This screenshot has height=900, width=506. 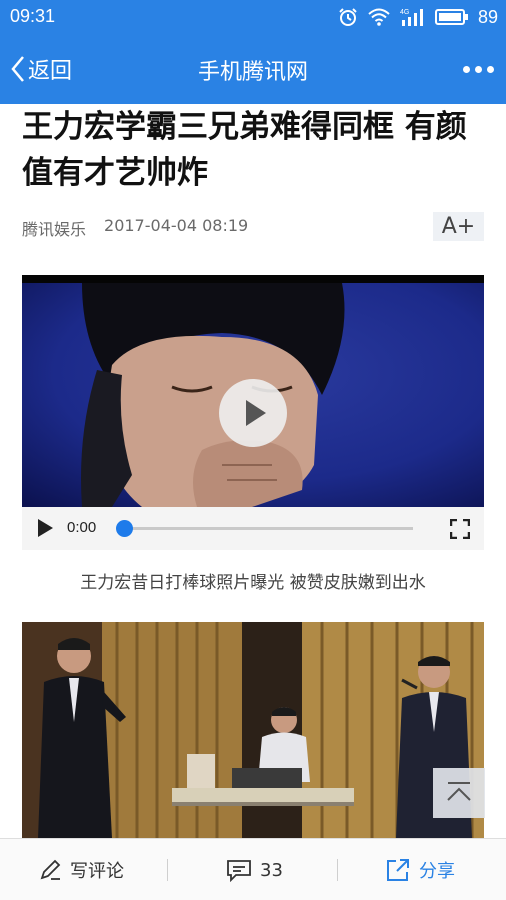 What do you see at coordinates (33, 16) in the screenshot?
I see `status-time: 09:31` at bounding box center [33, 16].